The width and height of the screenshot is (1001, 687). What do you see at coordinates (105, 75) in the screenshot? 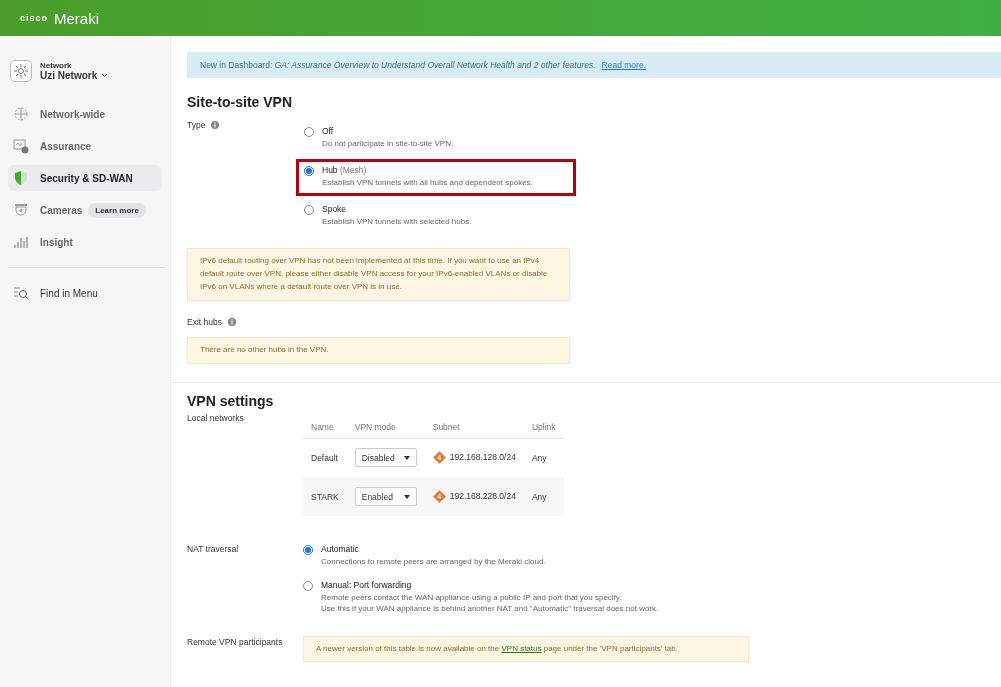
I see `chevron-down-icon` at bounding box center [105, 75].